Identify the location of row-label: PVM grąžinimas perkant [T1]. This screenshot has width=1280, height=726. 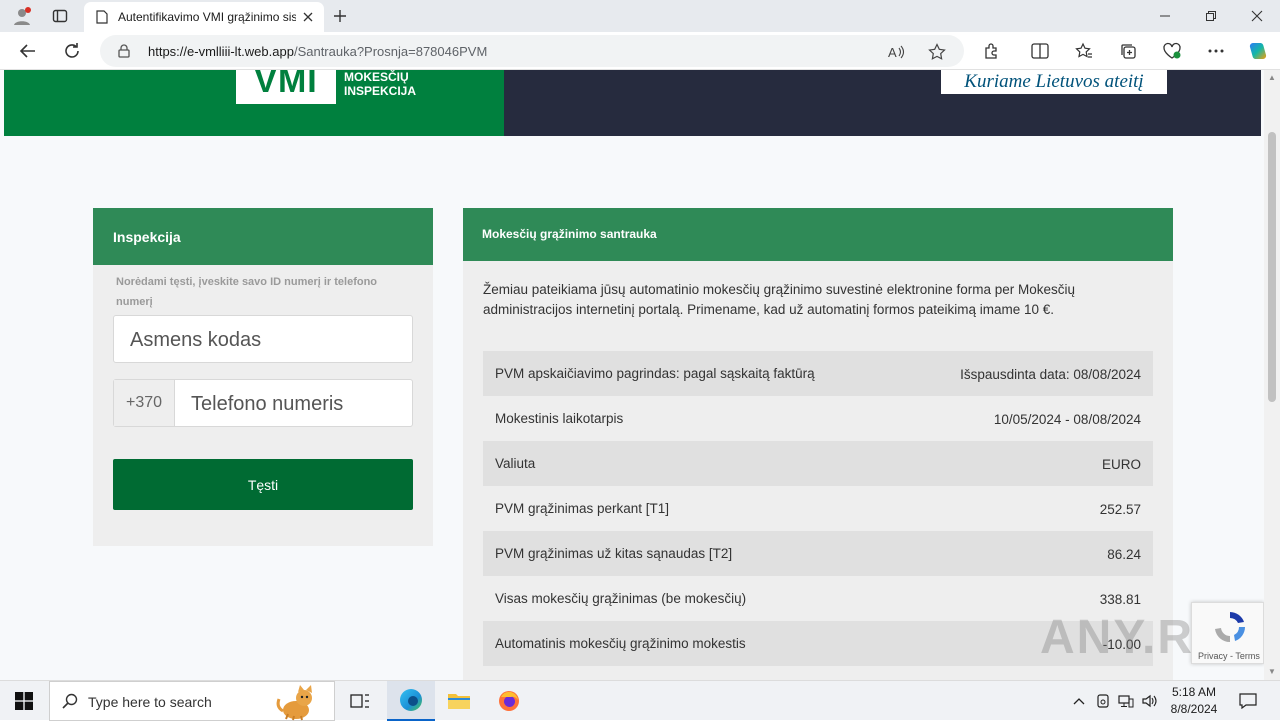
(582, 508).